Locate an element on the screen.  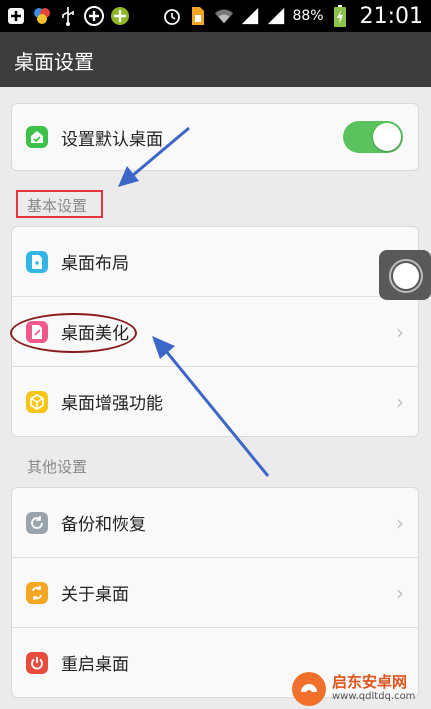
watermark-url: www.qdltdq.com is located at coordinates (374, 696).